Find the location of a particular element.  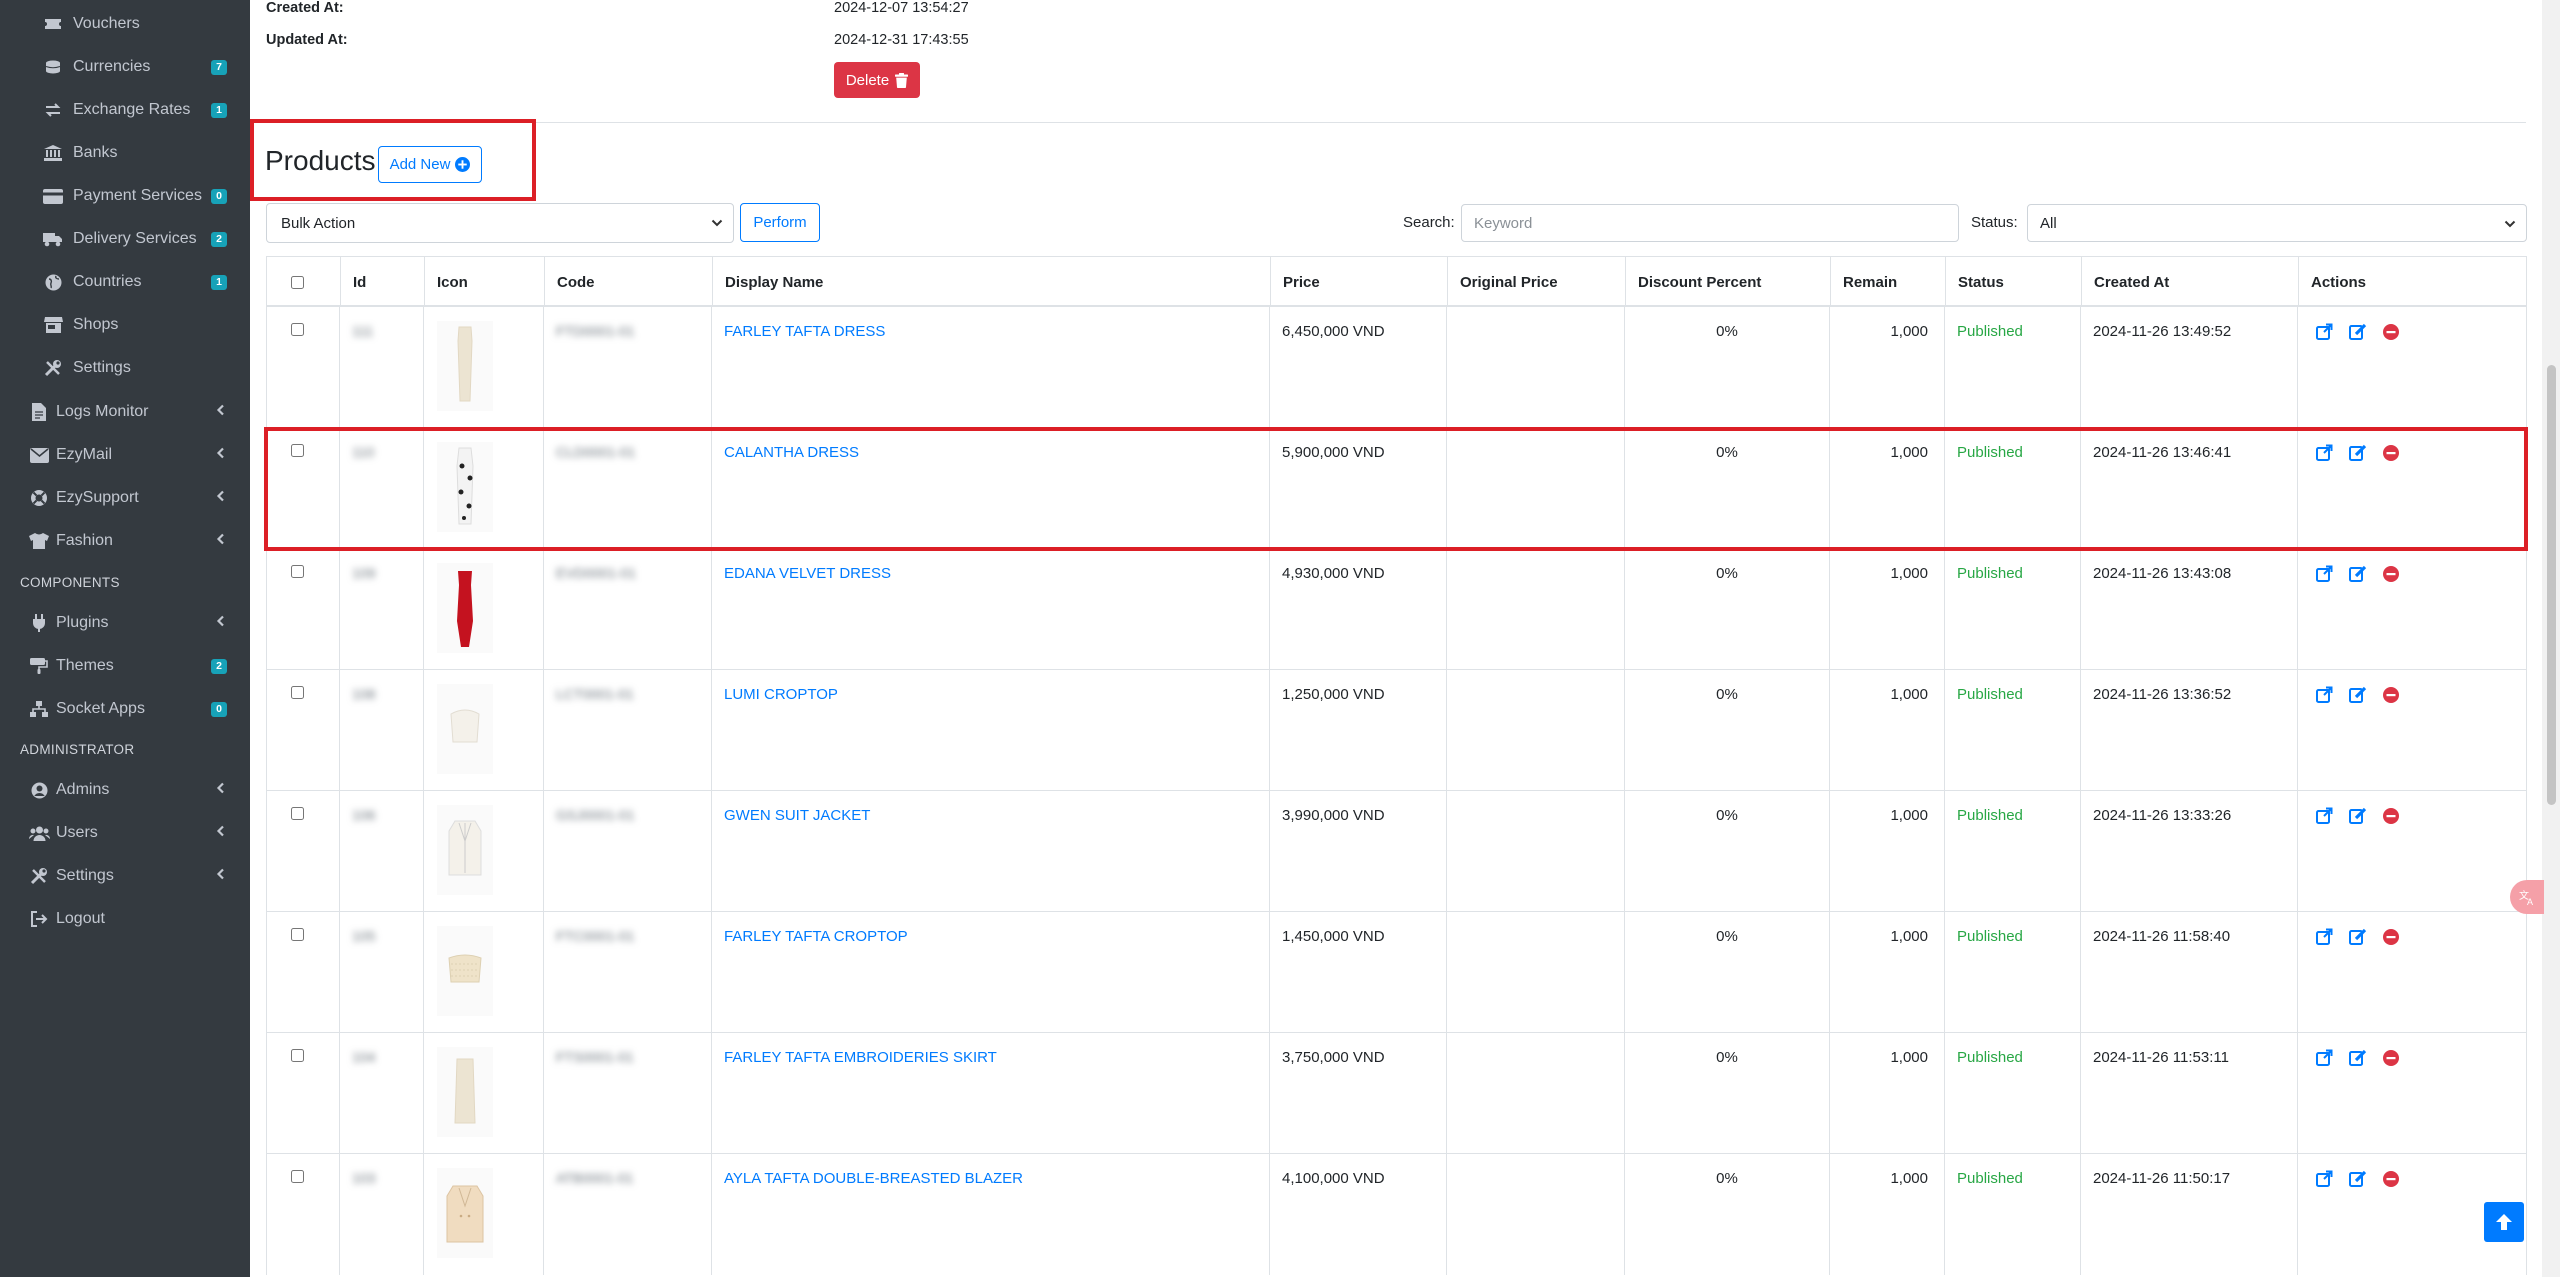

sidebar-item-plugins: Plugins is located at coordinates (125, 623).